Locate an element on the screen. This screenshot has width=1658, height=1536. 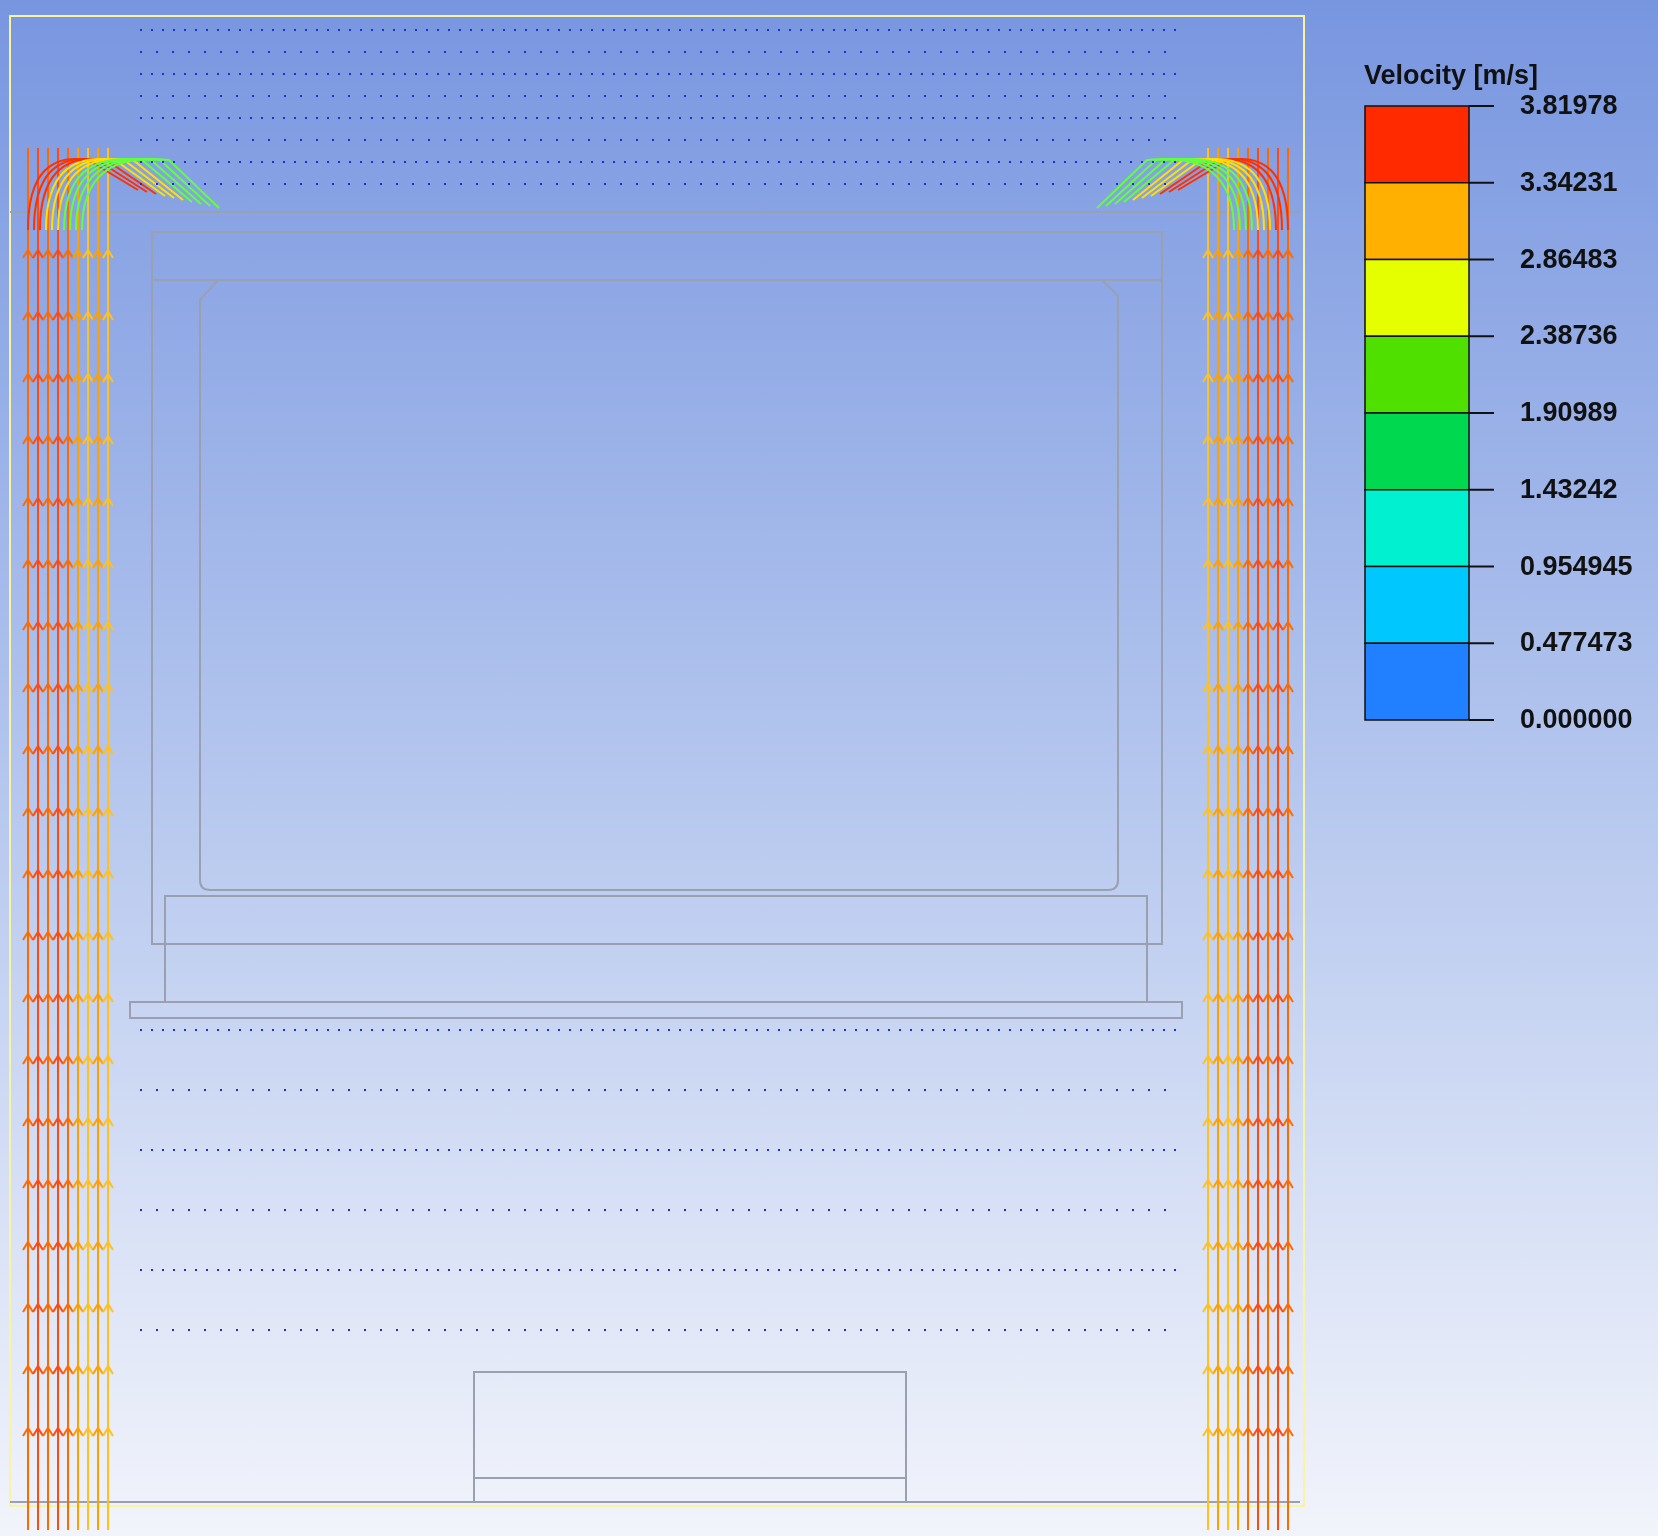
legend-value: 2.86483 is located at coordinates (1569, 259).